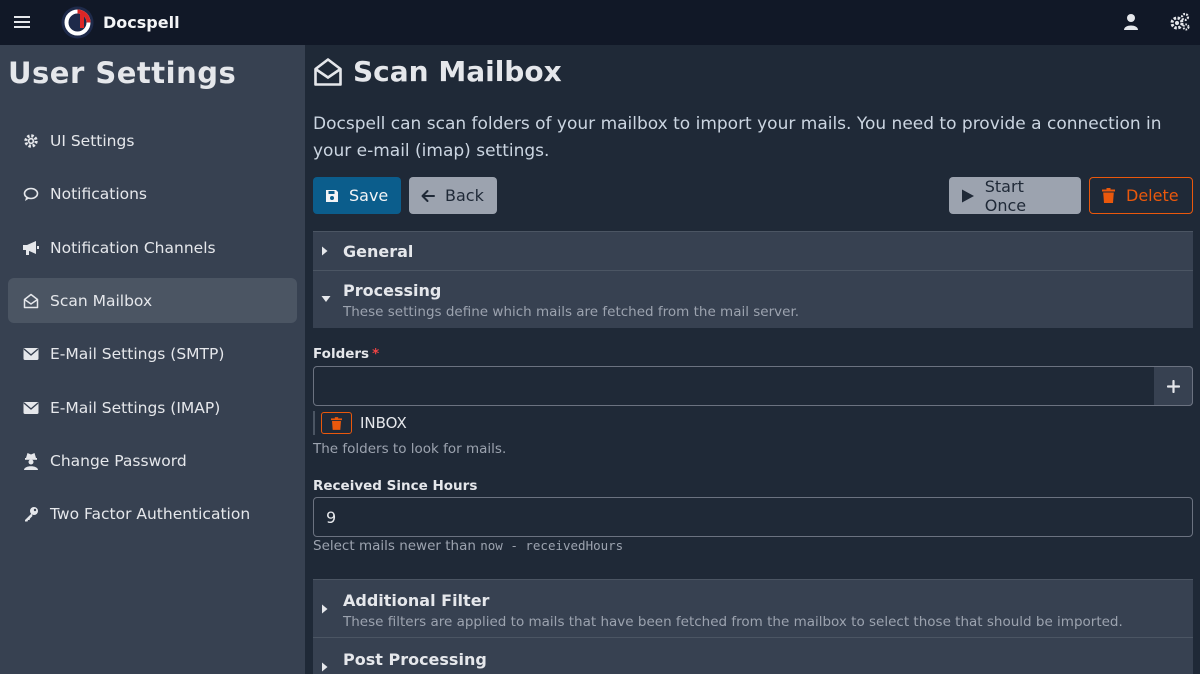 Image resolution: width=1200 pixels, height=674 pixels. What do you see at coordinates (392, 290) in the screenshot?
I see `section-title: Processing` at bounding box center [392, 290].